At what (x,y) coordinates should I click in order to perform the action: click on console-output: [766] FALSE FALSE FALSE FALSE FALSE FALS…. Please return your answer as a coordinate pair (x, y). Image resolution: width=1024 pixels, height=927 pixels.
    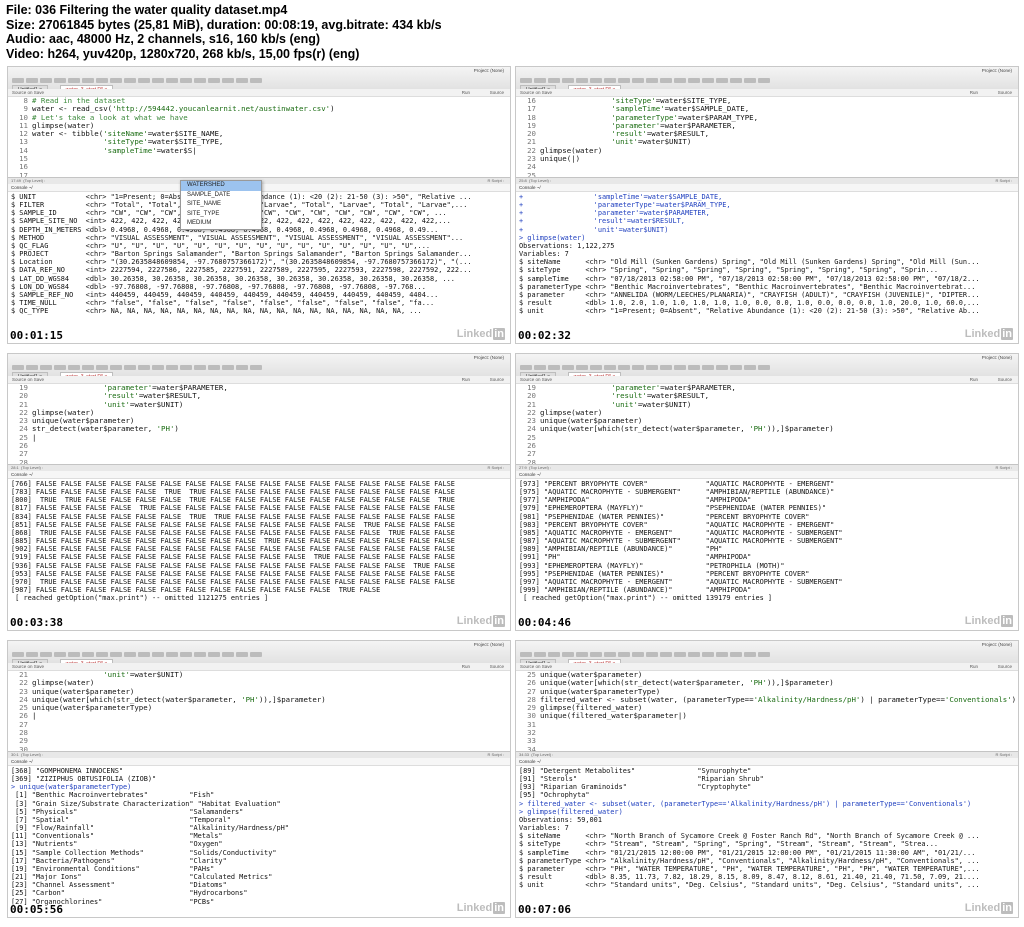
    Looking at the image, I should click on (259, 555).